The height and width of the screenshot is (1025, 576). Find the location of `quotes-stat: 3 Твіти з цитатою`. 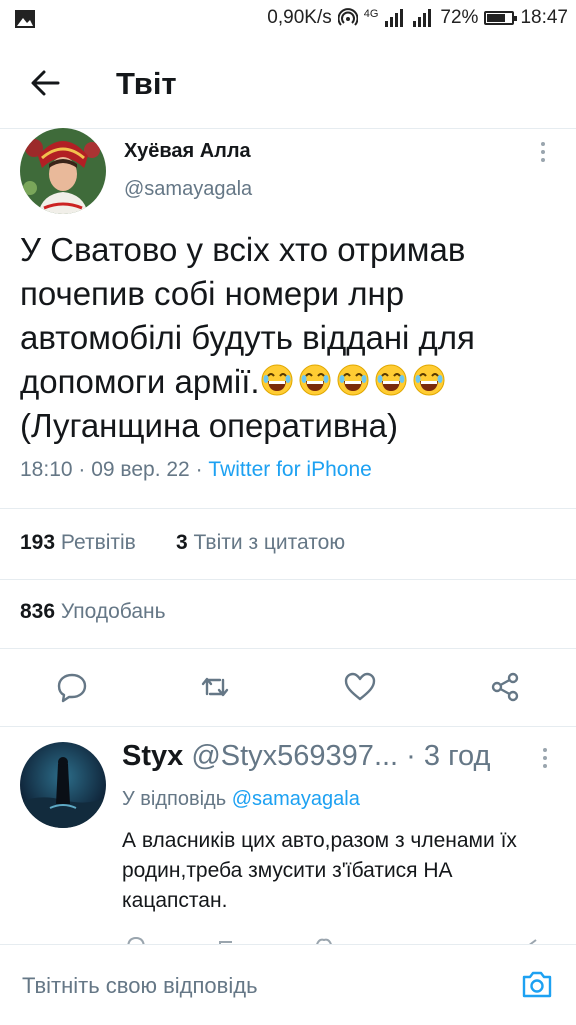

quotes-stat: 3 Твіти з цитатою is located at coordinates (260, 543).